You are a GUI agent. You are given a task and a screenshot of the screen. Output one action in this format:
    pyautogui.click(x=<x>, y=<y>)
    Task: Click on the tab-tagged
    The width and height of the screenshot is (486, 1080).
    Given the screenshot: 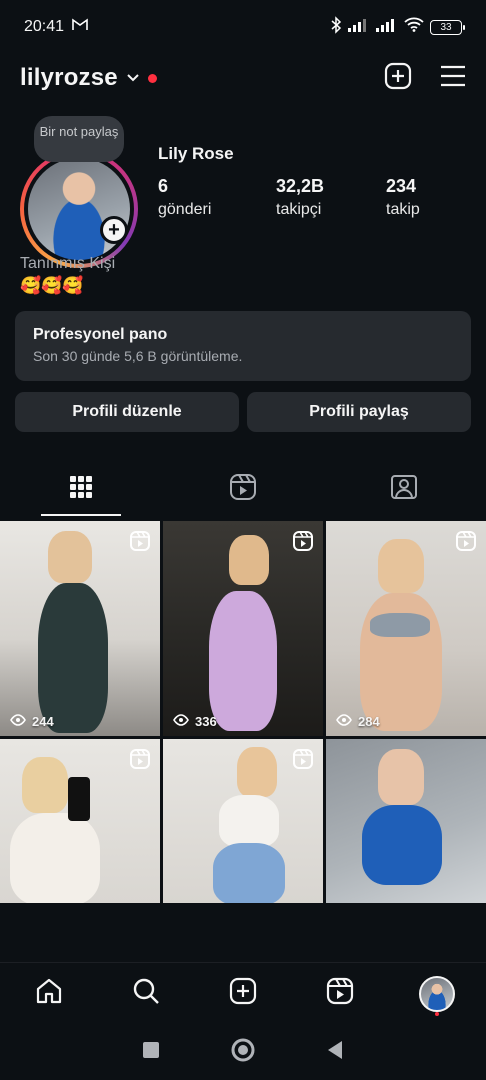 What is the action you would take?
    pyautogui.click(x=404, y=489)
    